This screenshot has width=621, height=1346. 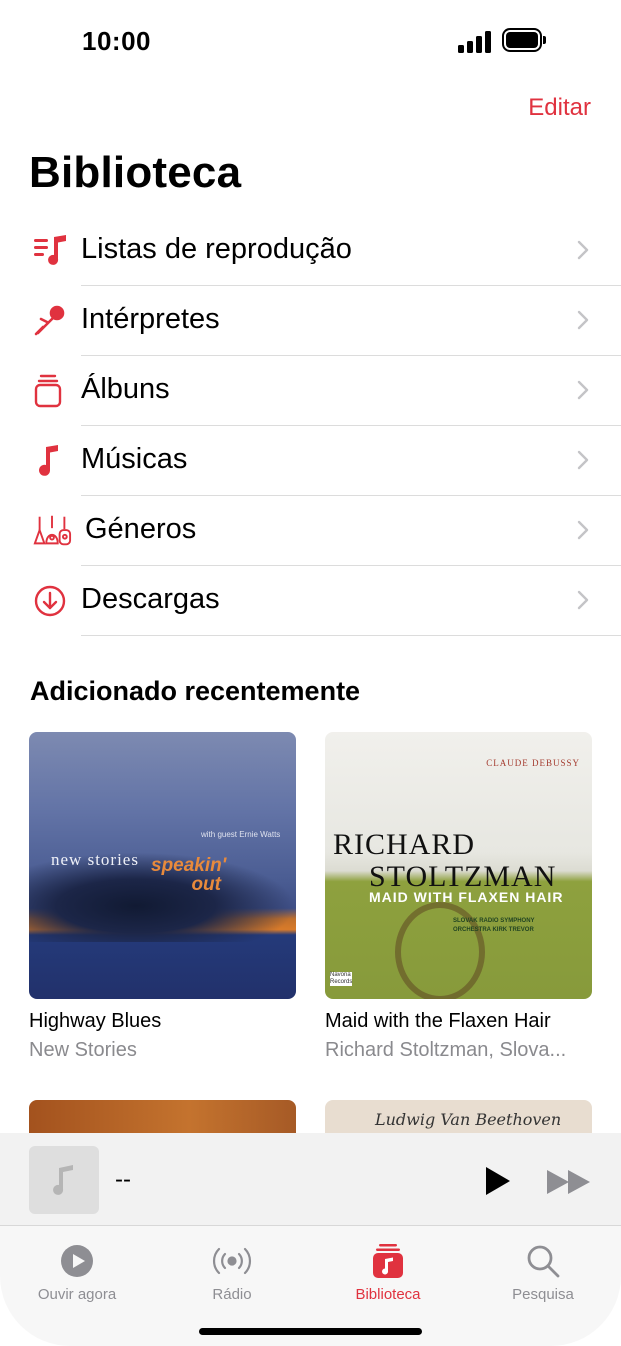 What do you see at coordinates (150, 599) in the screenshot?
I see `library-item-label: Descargas` at bounding box center [150, 599].